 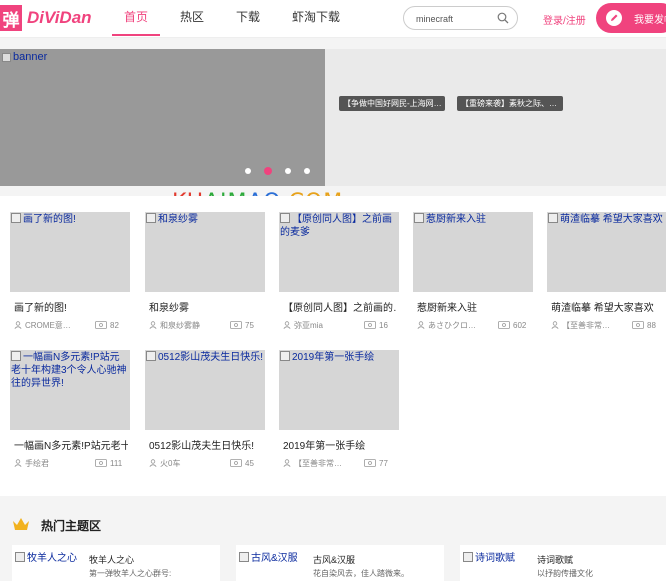 What do you see at coordinates (192, 19) in the screenshot?
I see `nav-hot: 热区` at bounding box center [192, 19].